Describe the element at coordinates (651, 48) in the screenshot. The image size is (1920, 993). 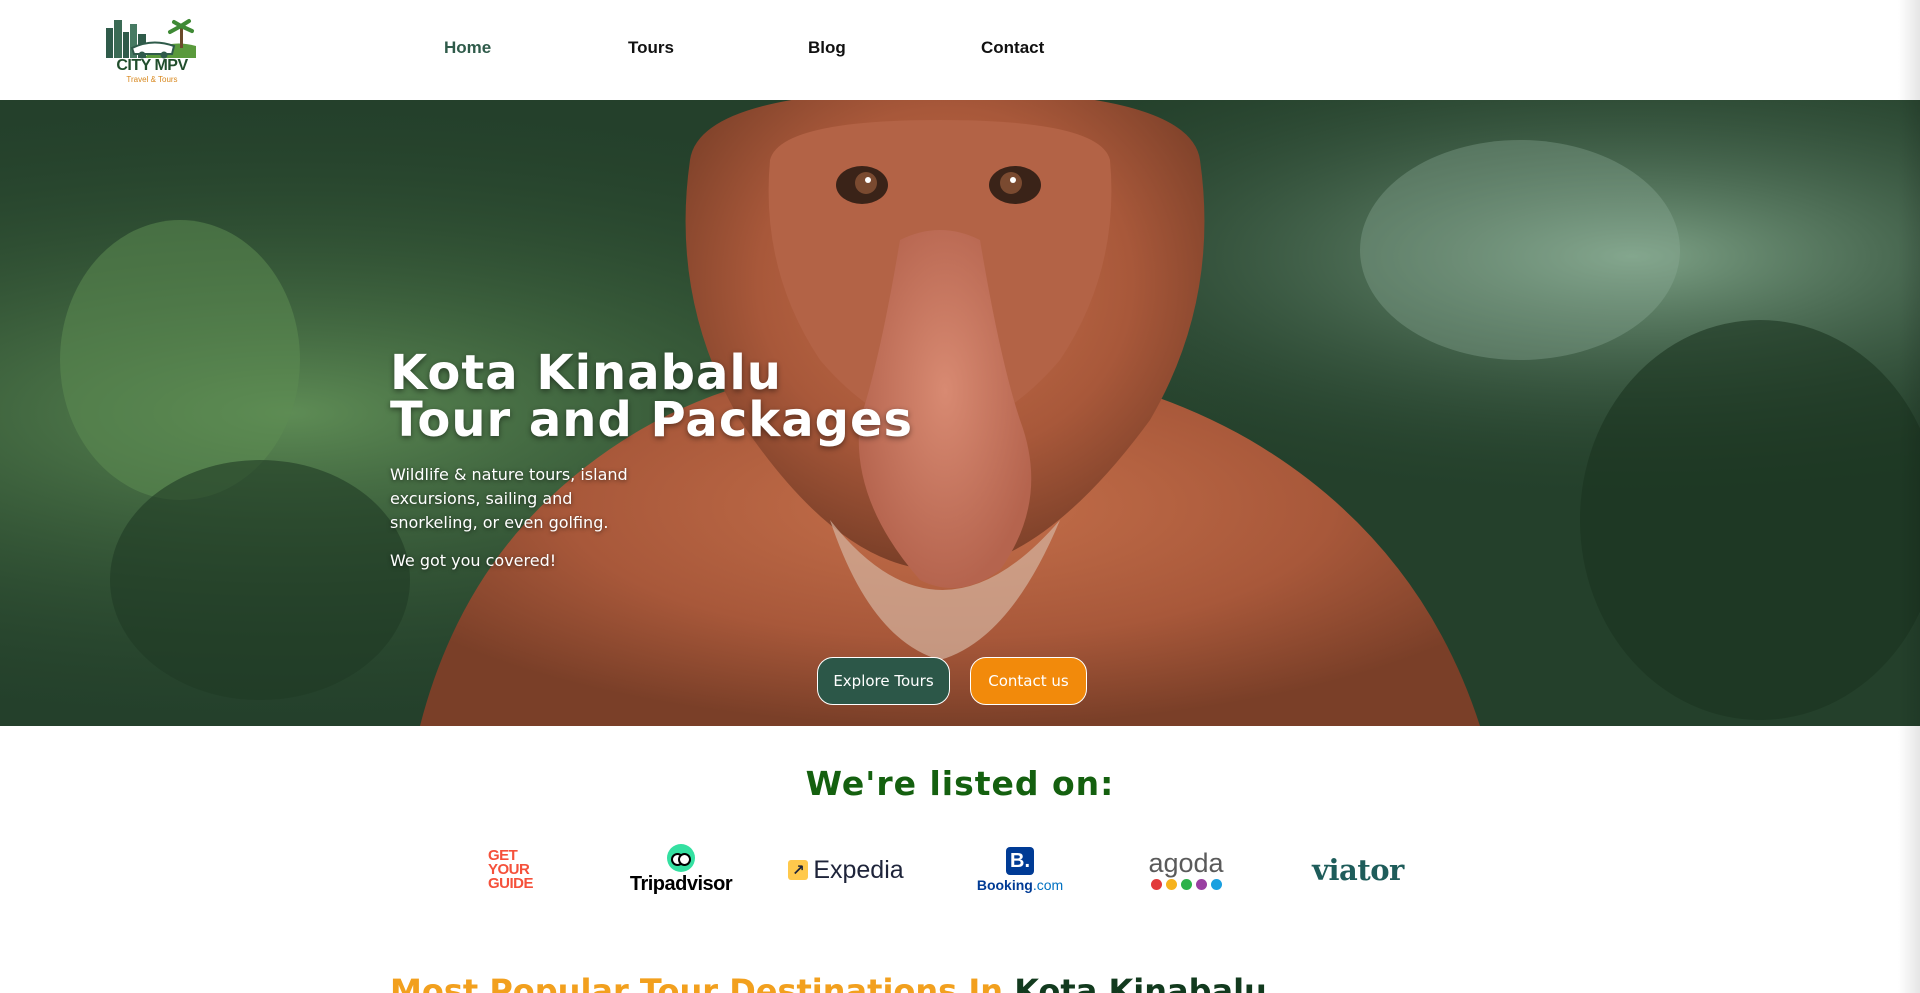
I see `nav-tours: Tours` at that location.